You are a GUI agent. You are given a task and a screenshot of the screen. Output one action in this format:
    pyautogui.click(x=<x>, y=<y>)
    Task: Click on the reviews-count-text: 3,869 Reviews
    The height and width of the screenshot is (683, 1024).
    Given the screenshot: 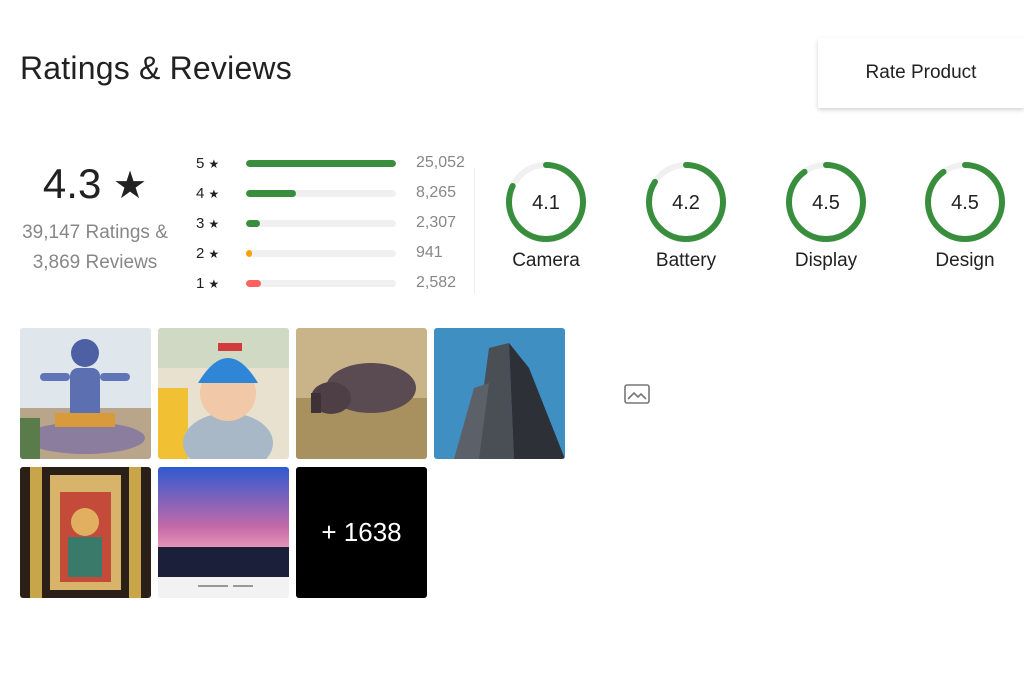 What is the action you would take?
    pyautogui.click(x=95, y=262)
    